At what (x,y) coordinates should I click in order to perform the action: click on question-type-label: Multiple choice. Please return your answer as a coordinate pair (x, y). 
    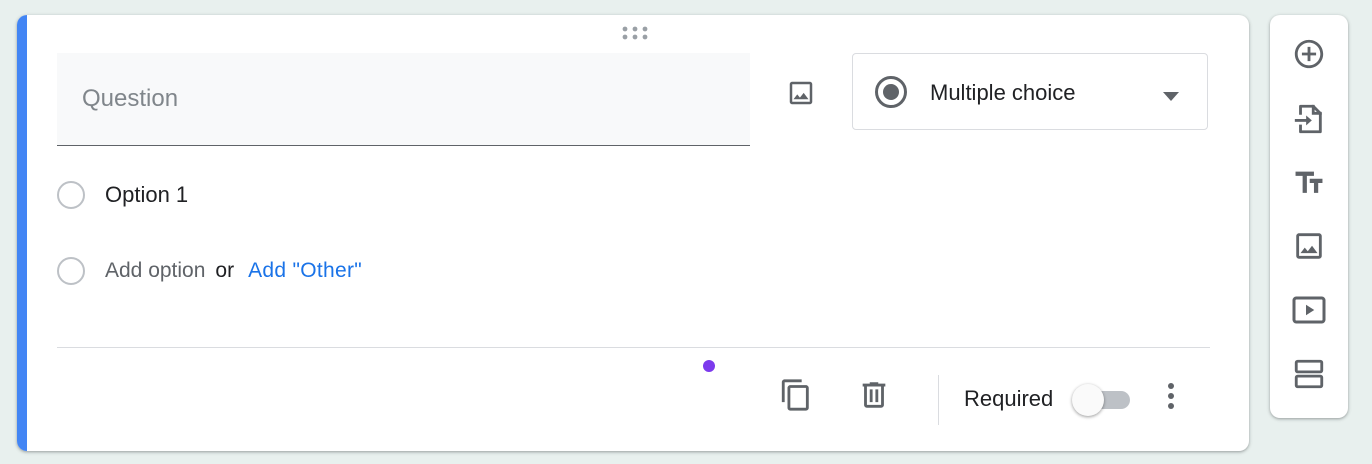
    Looking at the image, I should click on (1003, 92).